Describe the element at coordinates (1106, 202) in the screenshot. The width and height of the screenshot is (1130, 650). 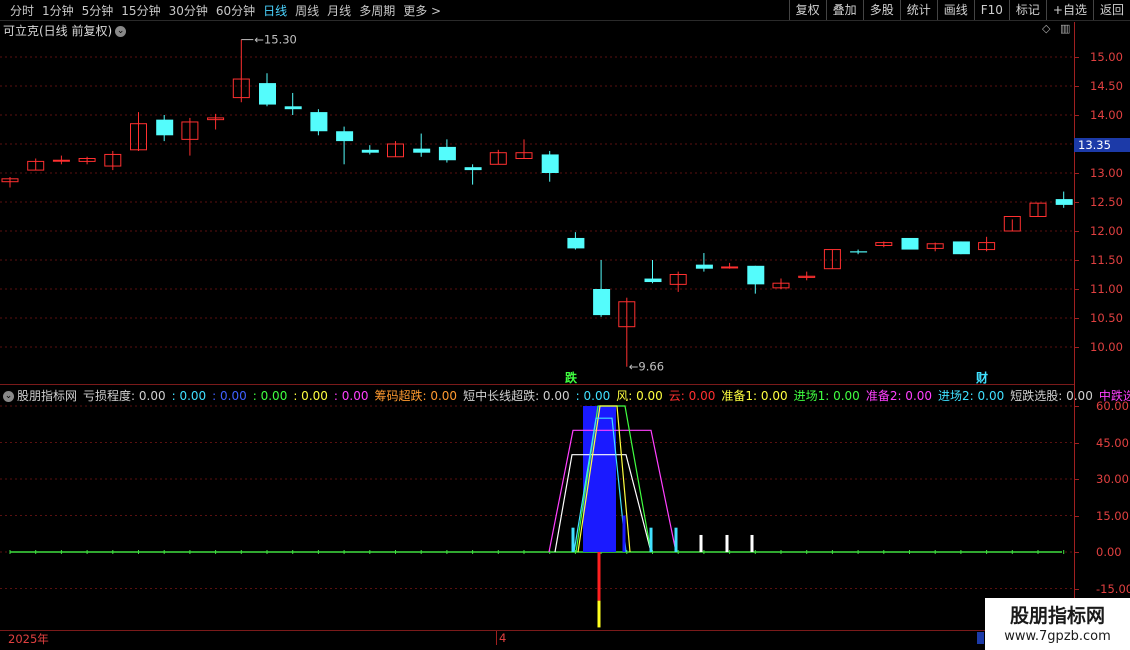
I see `price-tick-label: 12.50` at that location.